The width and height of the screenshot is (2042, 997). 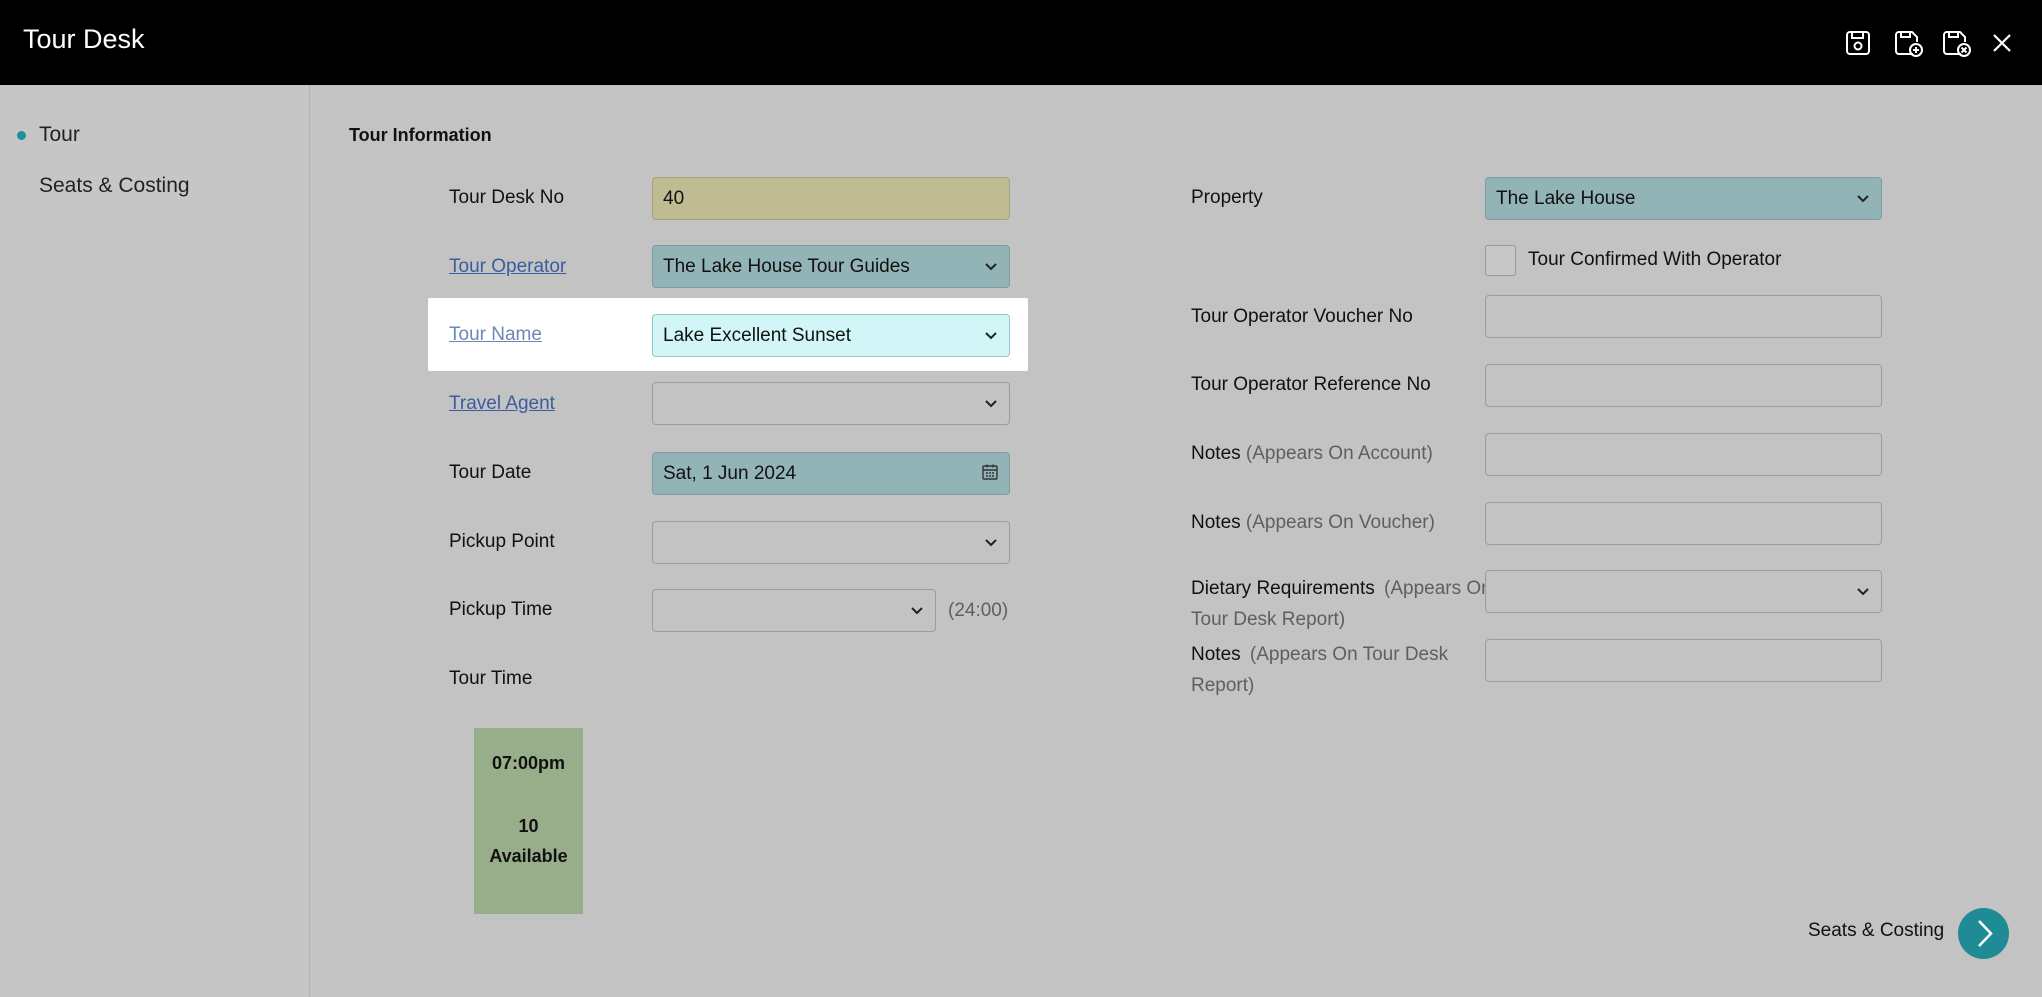 I want to click on tour-confirmed-checkbox, so click(x=1500, y=260).